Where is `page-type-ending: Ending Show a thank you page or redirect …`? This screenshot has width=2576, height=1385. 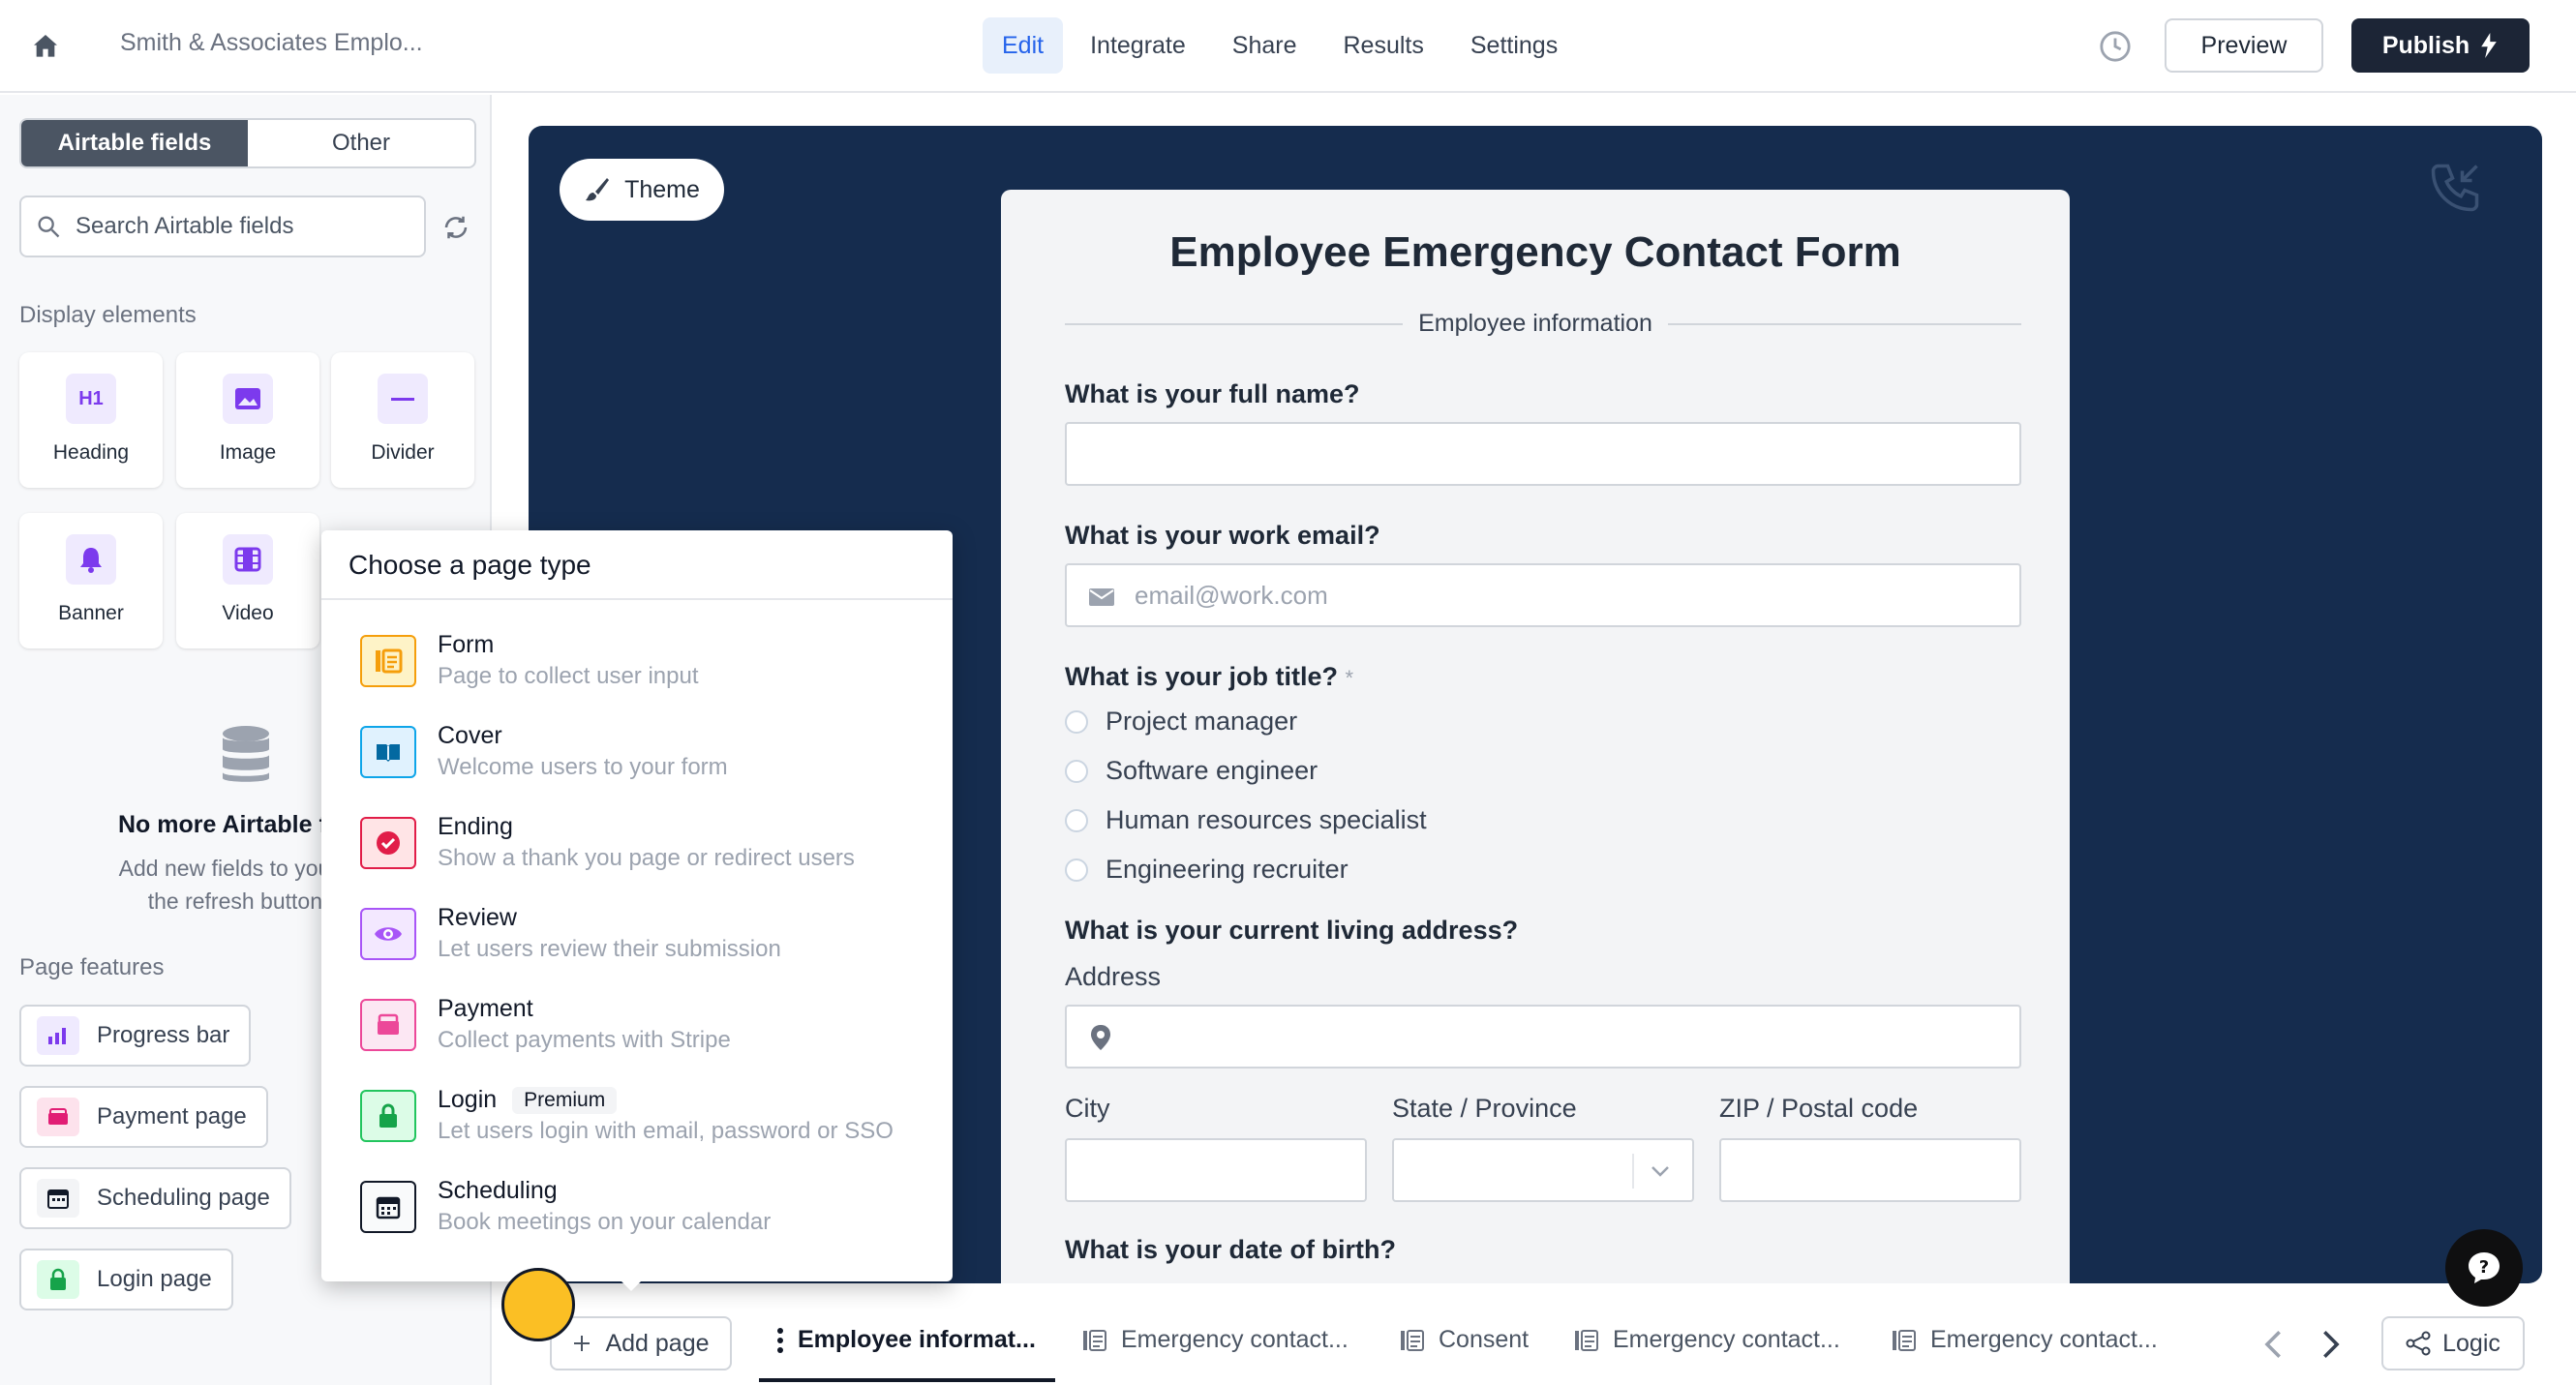
page-type-ending: Ending Show a thank you page or redirect … is located at coordinates (607, 842).